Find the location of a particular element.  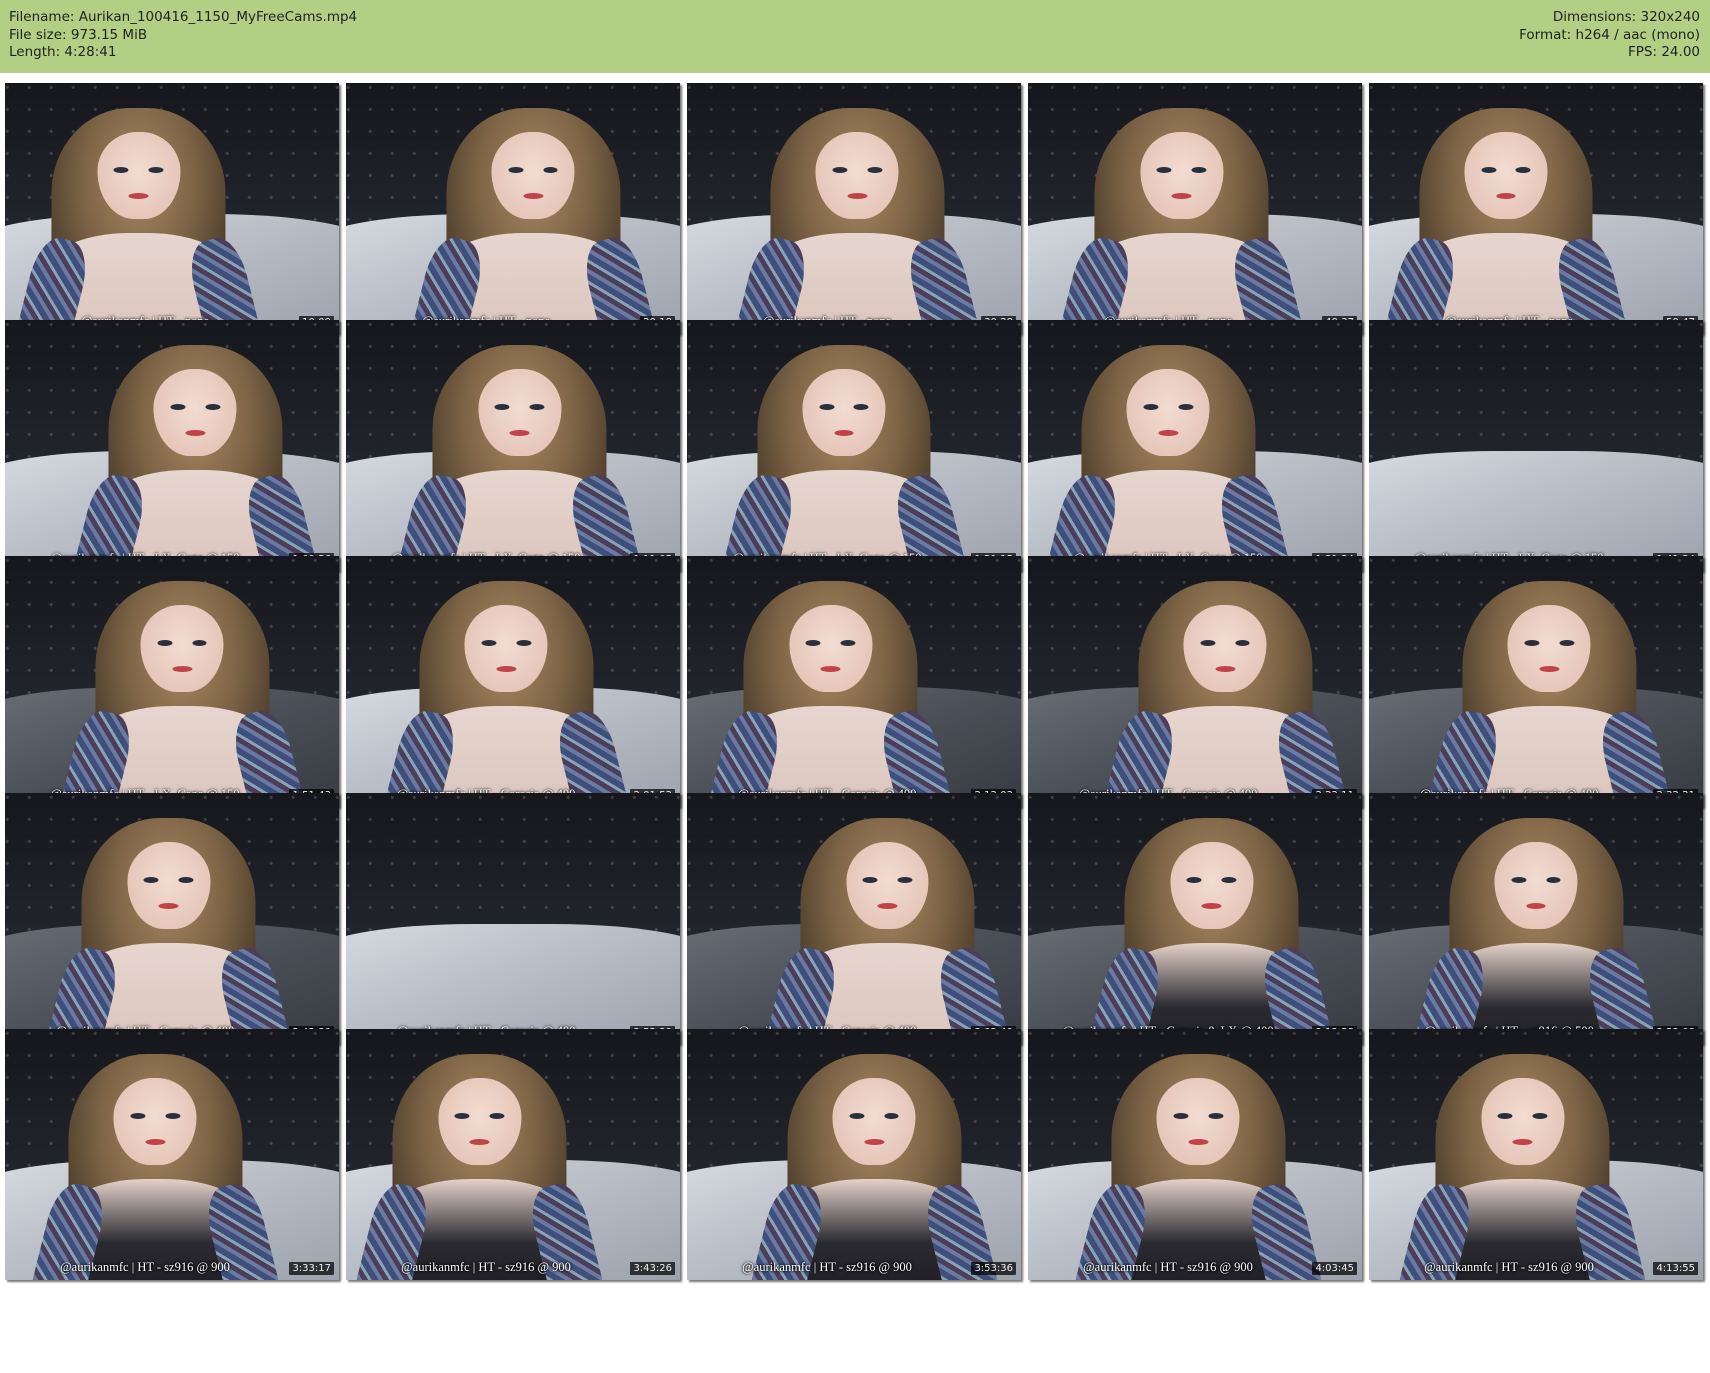

video-thumbnail: @aurikanmfc | HT - Corosis @ 4002:42:30 is located at coordinates (172, 918).